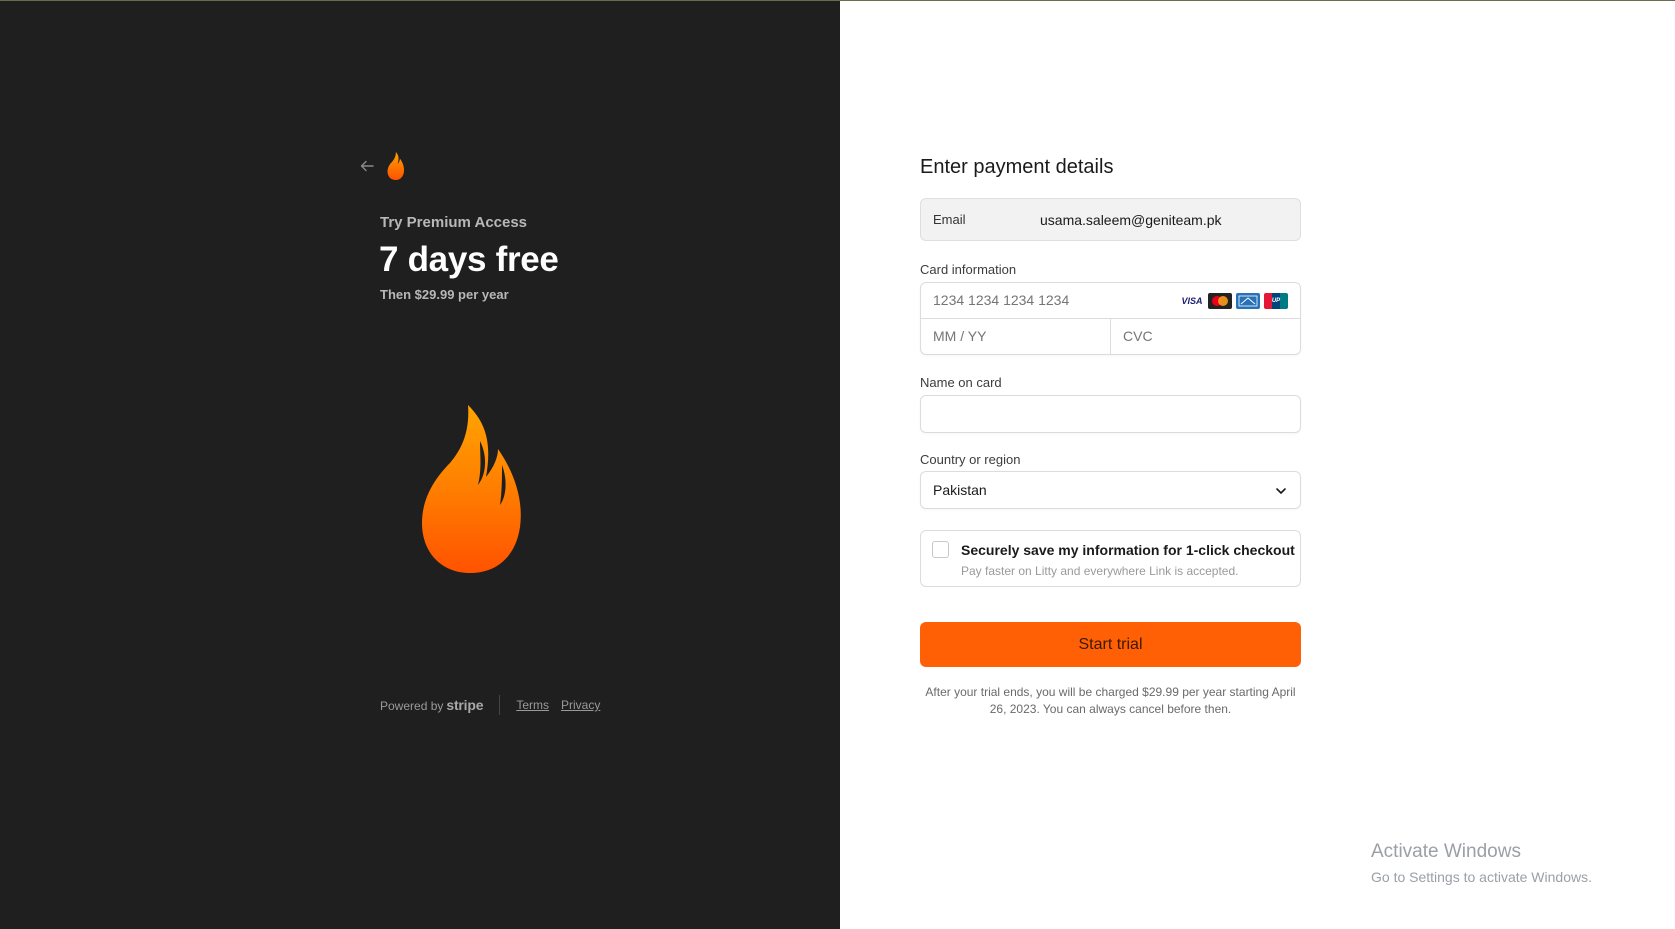 The image size is (1675, 929). Describe the element at coordinates (1017, 167) in the screenshot. I see `form-title: Enter payment details` at that location.